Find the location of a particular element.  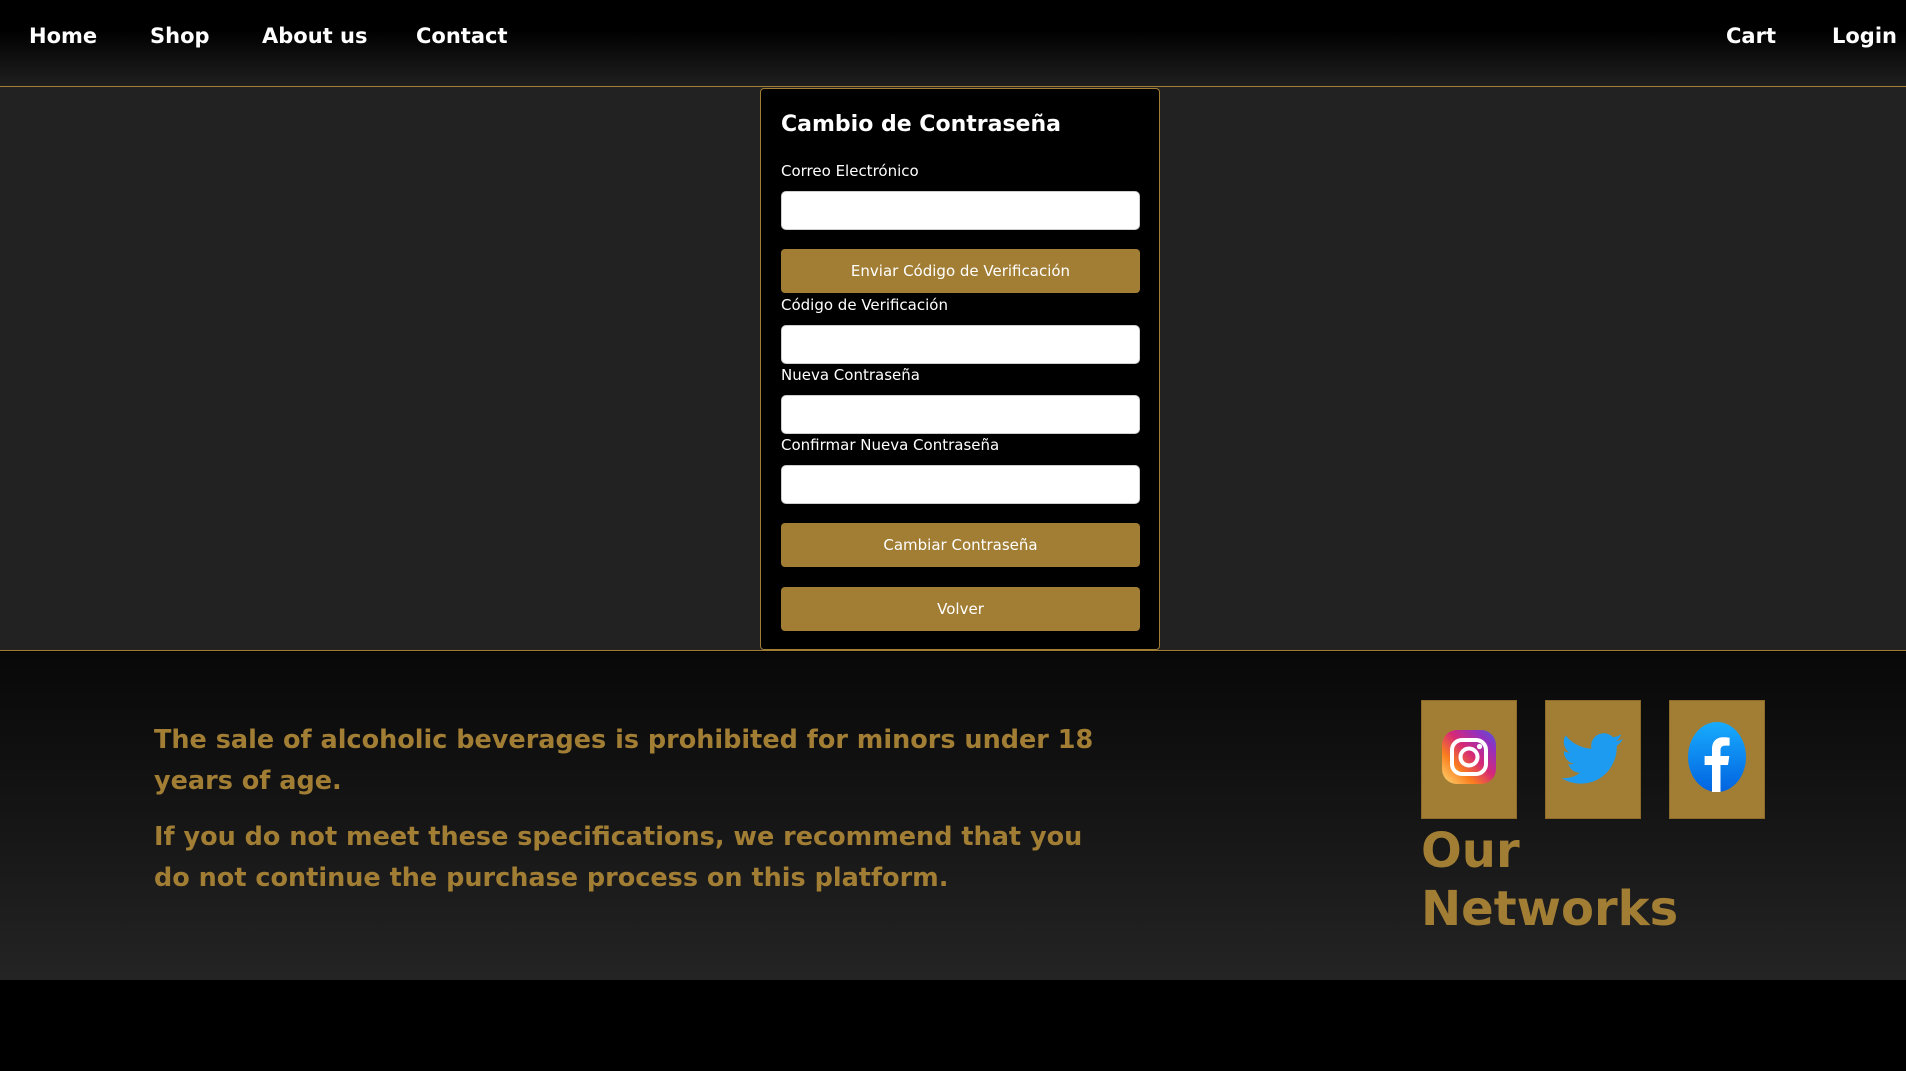

nav-home-link: Home is located at coordinates (63, 36).